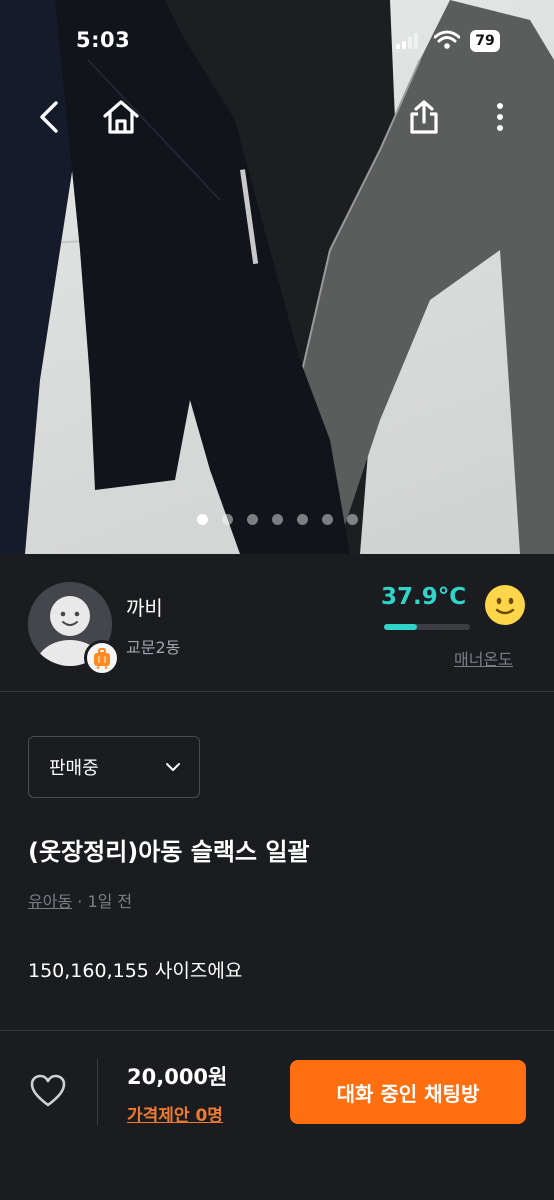  I want to click on price: 20,000원, so click(177, 1077).